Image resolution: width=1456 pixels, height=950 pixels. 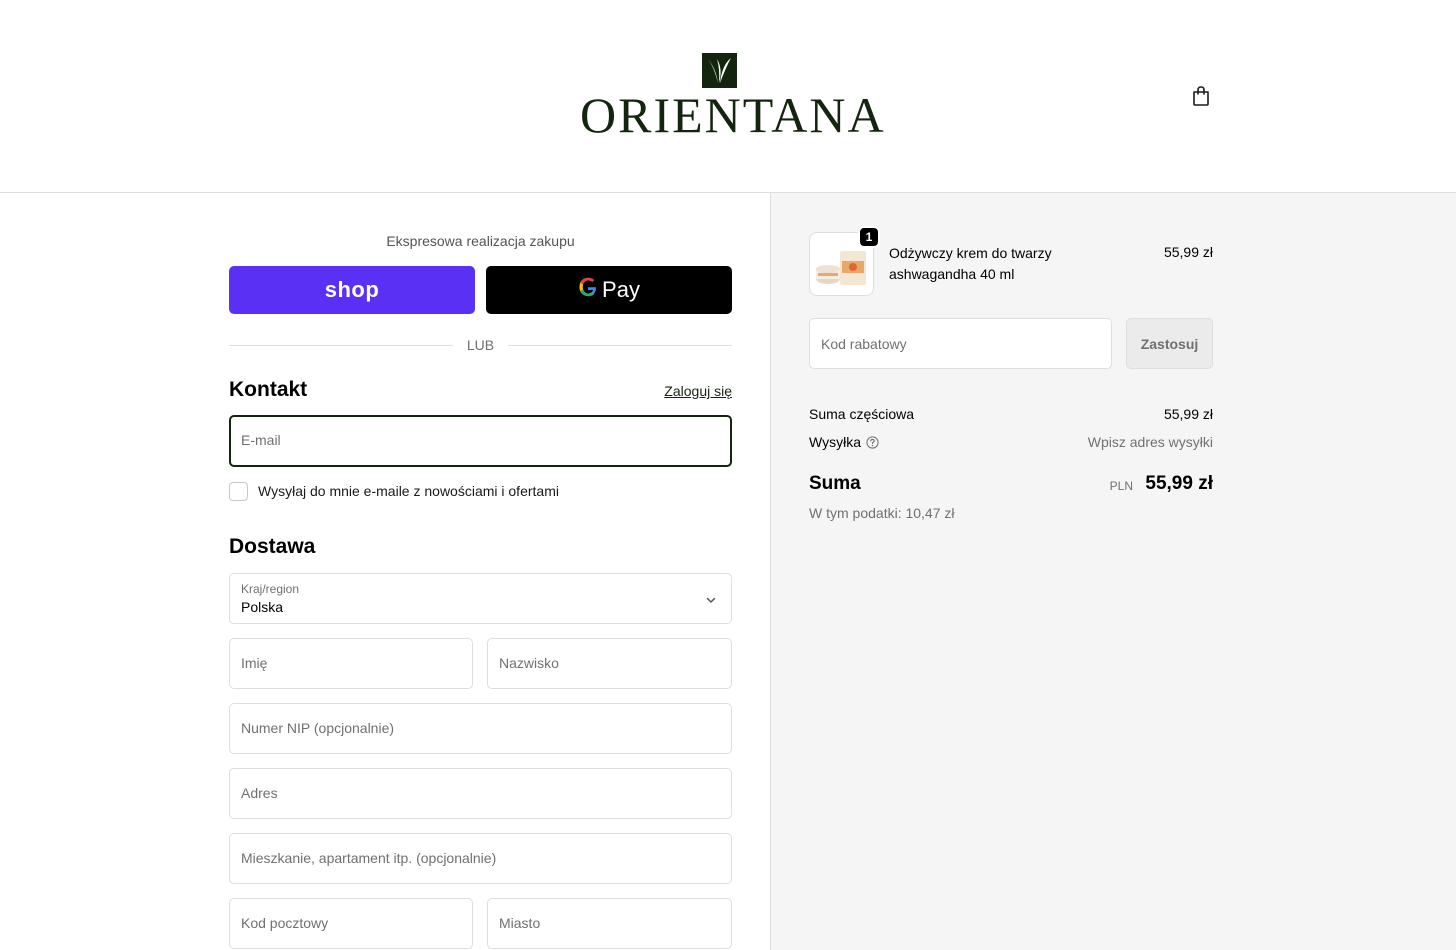 I want to click on shopping-bag-icon, so click(x=1201, y=96).